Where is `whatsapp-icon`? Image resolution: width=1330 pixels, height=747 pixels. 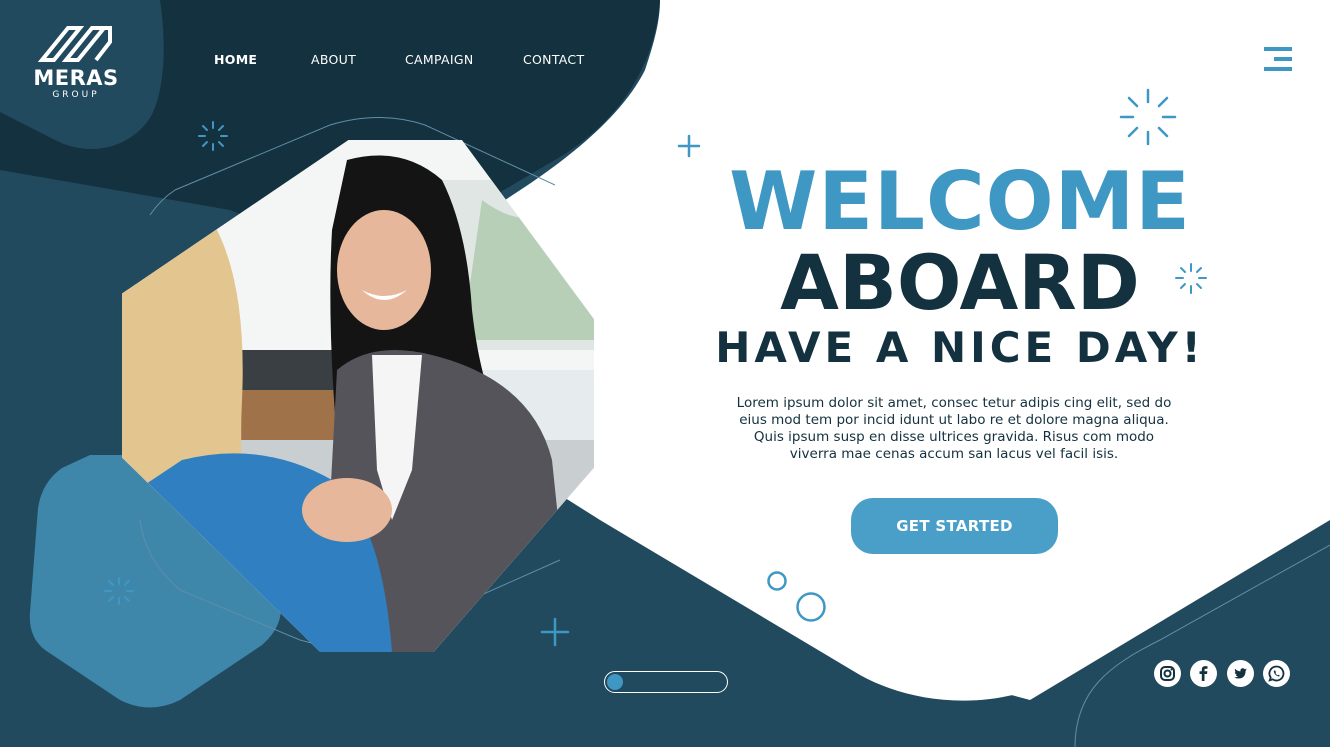
whatsapp-icon is located at coordinates (1276, 673).